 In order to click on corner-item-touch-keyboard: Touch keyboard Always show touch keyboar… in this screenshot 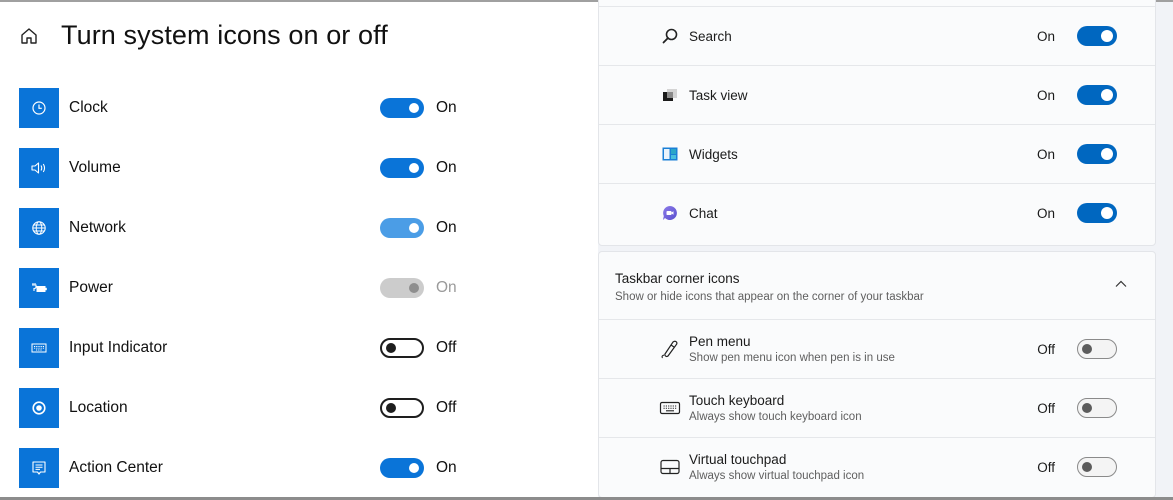, I will do `click(877, 407)`.